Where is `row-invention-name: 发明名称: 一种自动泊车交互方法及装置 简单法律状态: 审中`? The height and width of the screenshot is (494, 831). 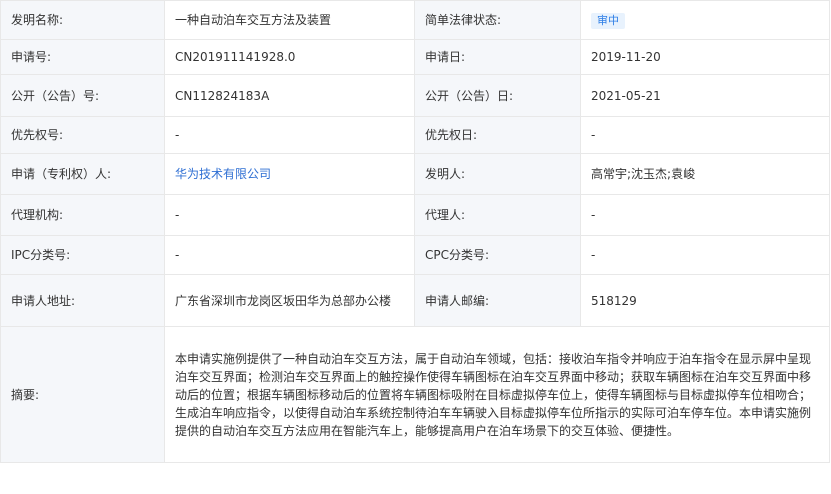 row-invention-name: 发明名称: 一种自动泊车交互方法及装置 简单法律状态: 审中 is located at coordinates (415, 20).